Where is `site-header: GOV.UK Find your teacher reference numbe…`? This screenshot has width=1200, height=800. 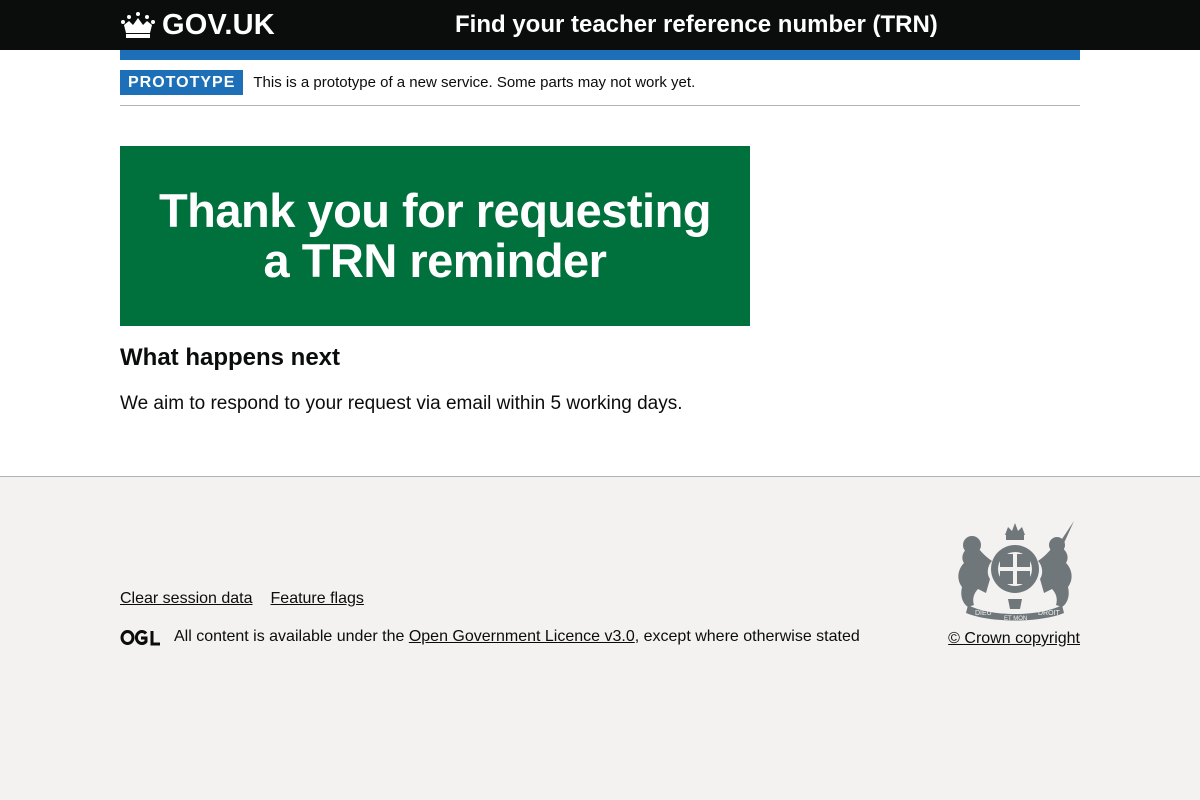
site-header: GOV.UK Find your teacher reference numbe… is located at coordinates (600, 25).